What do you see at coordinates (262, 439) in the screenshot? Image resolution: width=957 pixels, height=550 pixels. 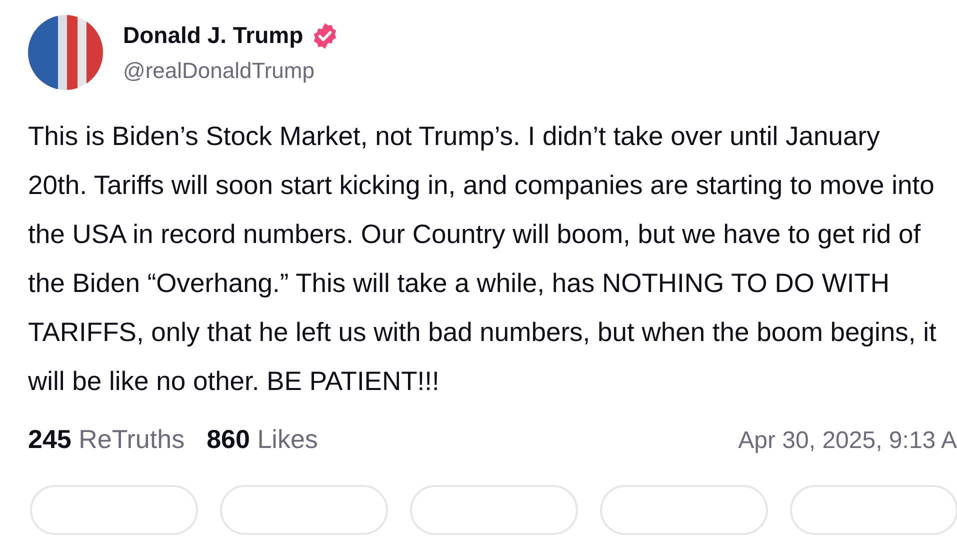 I see `stat-count: 860 Likes` at bounding box center [262, 439].